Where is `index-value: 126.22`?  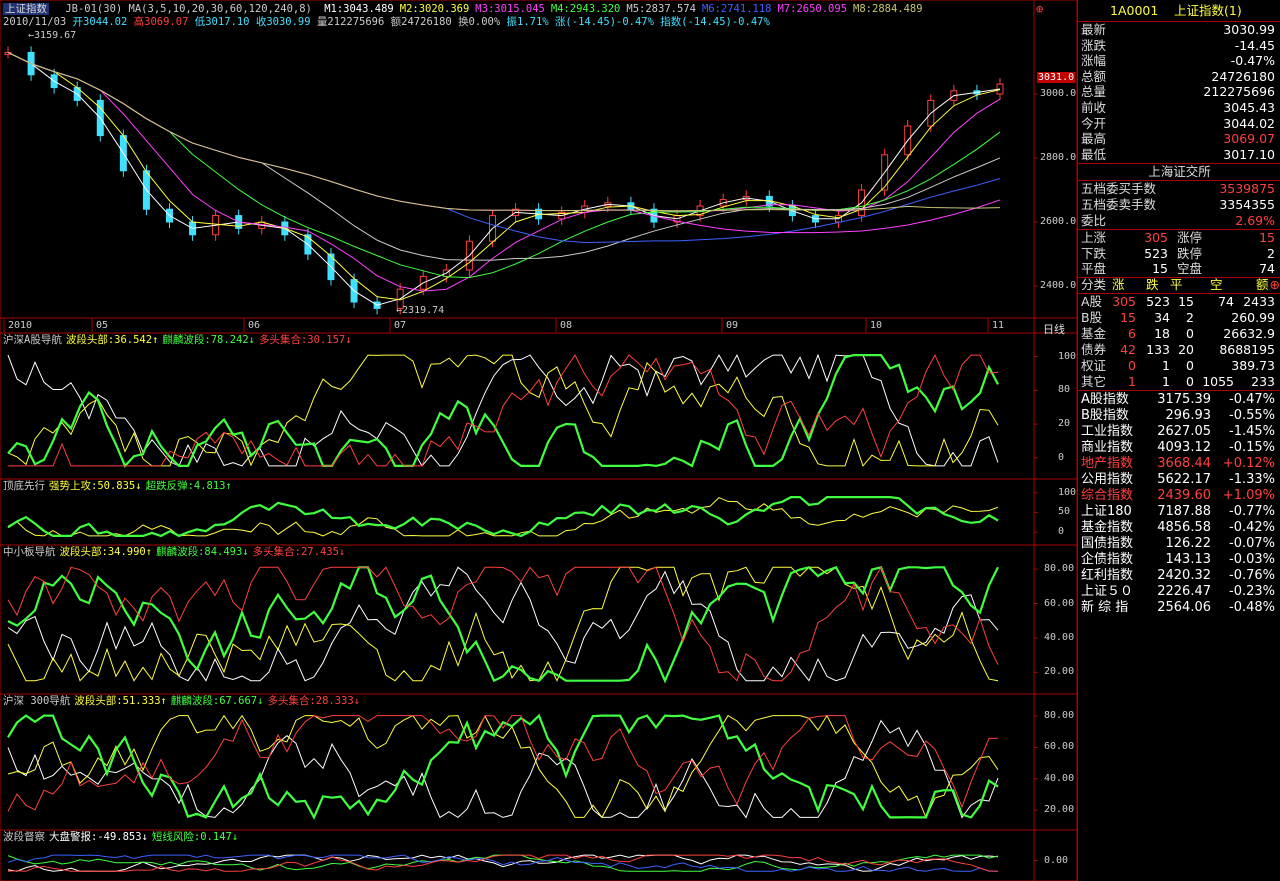 index-value: 126.22 is located at coordinates (1188, 543).